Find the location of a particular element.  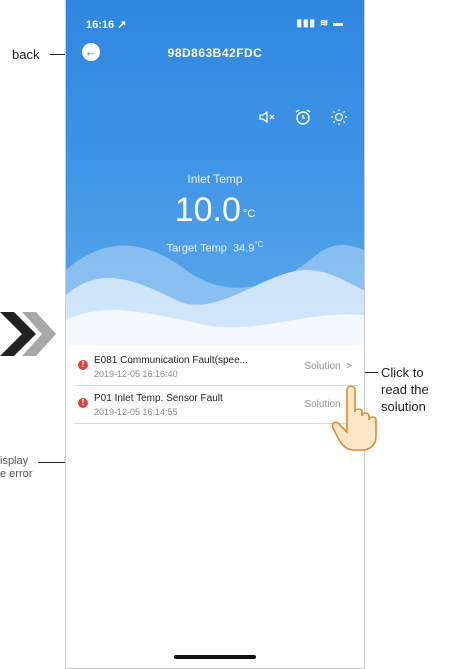

brightness-icon is located at coordinates (339, 117).